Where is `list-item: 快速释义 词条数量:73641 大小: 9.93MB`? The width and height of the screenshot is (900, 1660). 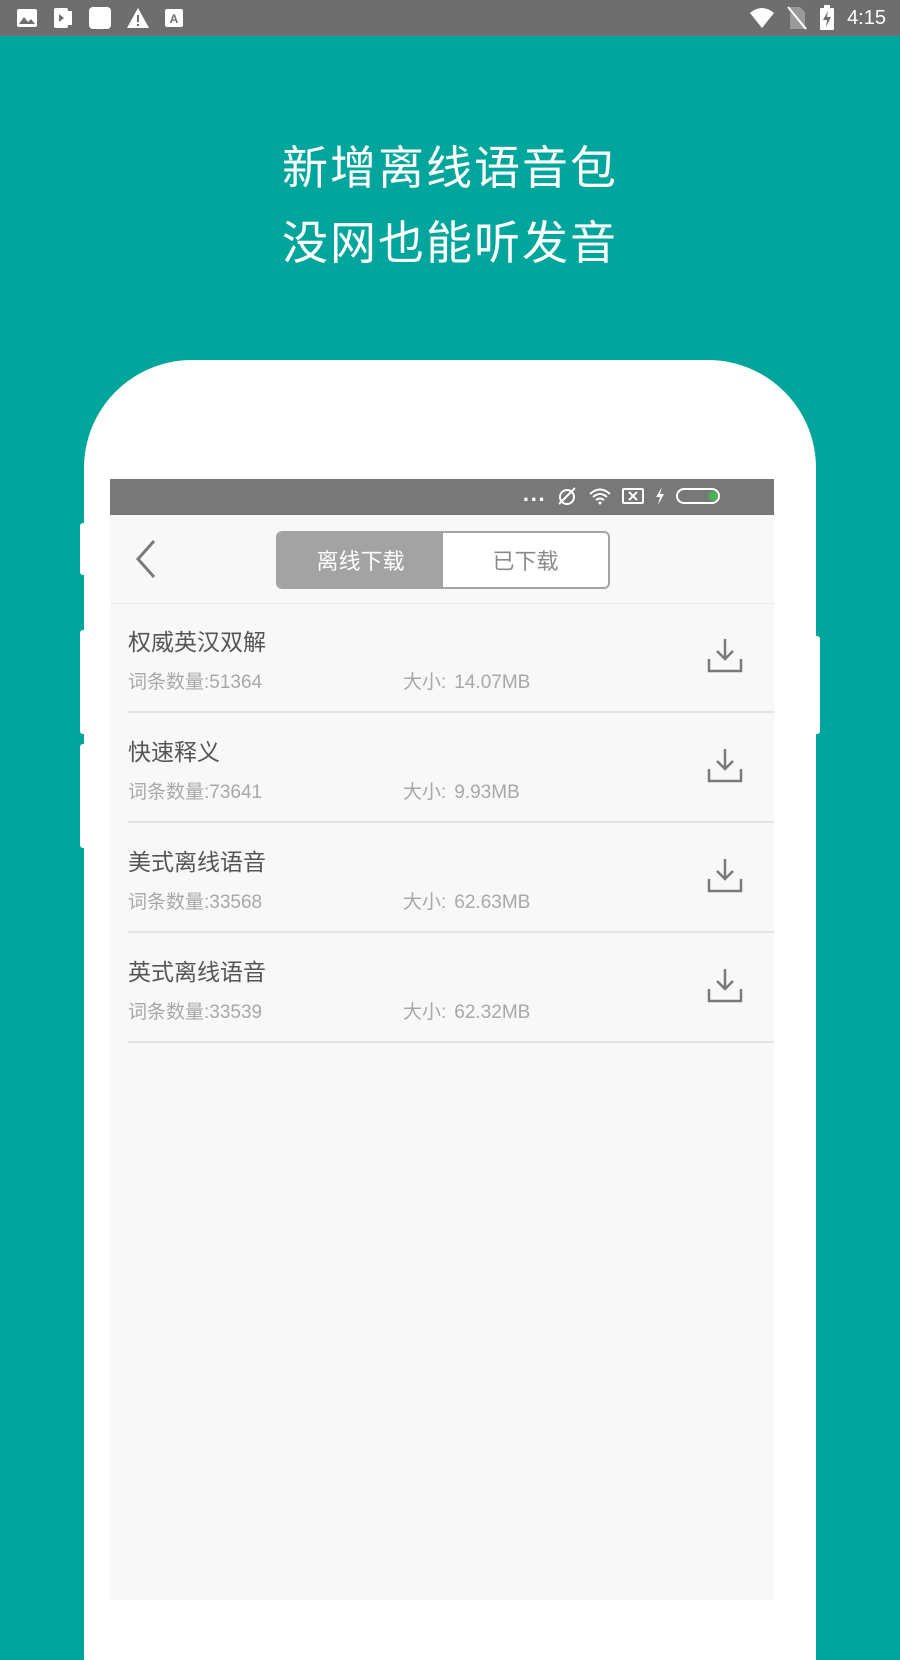 list-item: 快速释义 词条数量:73641 大小: 9.93MB is located at coordinates (451, 768).